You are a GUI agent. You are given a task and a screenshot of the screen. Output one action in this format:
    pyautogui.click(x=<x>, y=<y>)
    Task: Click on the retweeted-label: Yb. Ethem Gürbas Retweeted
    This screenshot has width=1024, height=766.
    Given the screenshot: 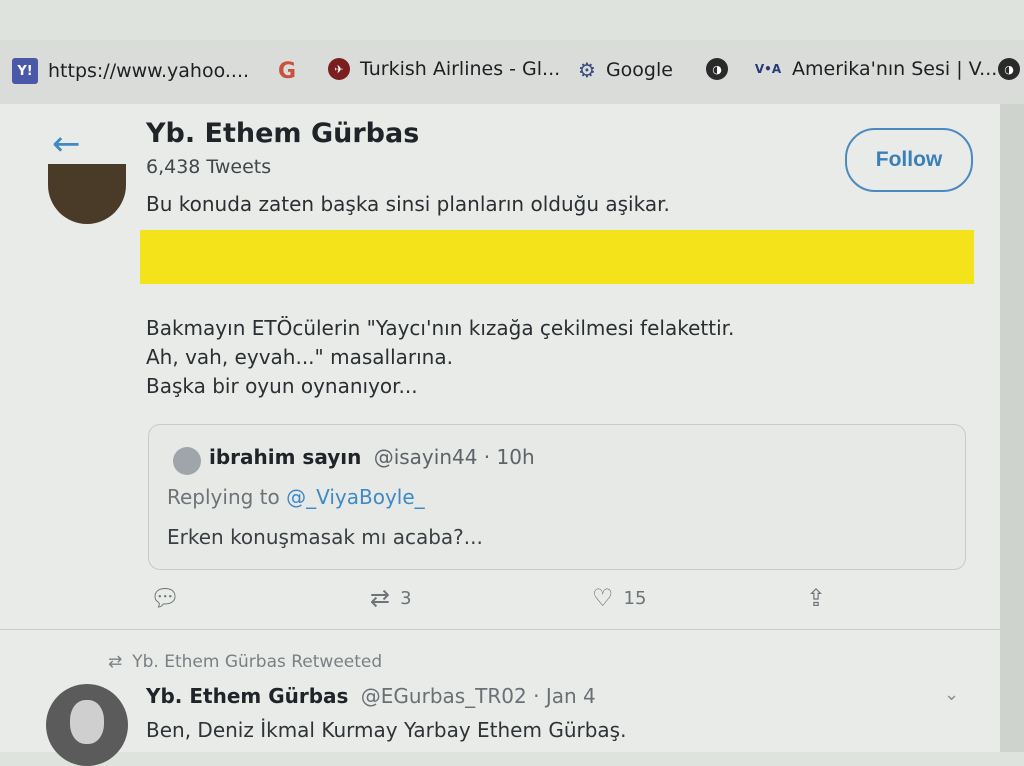 What is the action you would take?
    pyautogui.click(x=257, y=662)
    